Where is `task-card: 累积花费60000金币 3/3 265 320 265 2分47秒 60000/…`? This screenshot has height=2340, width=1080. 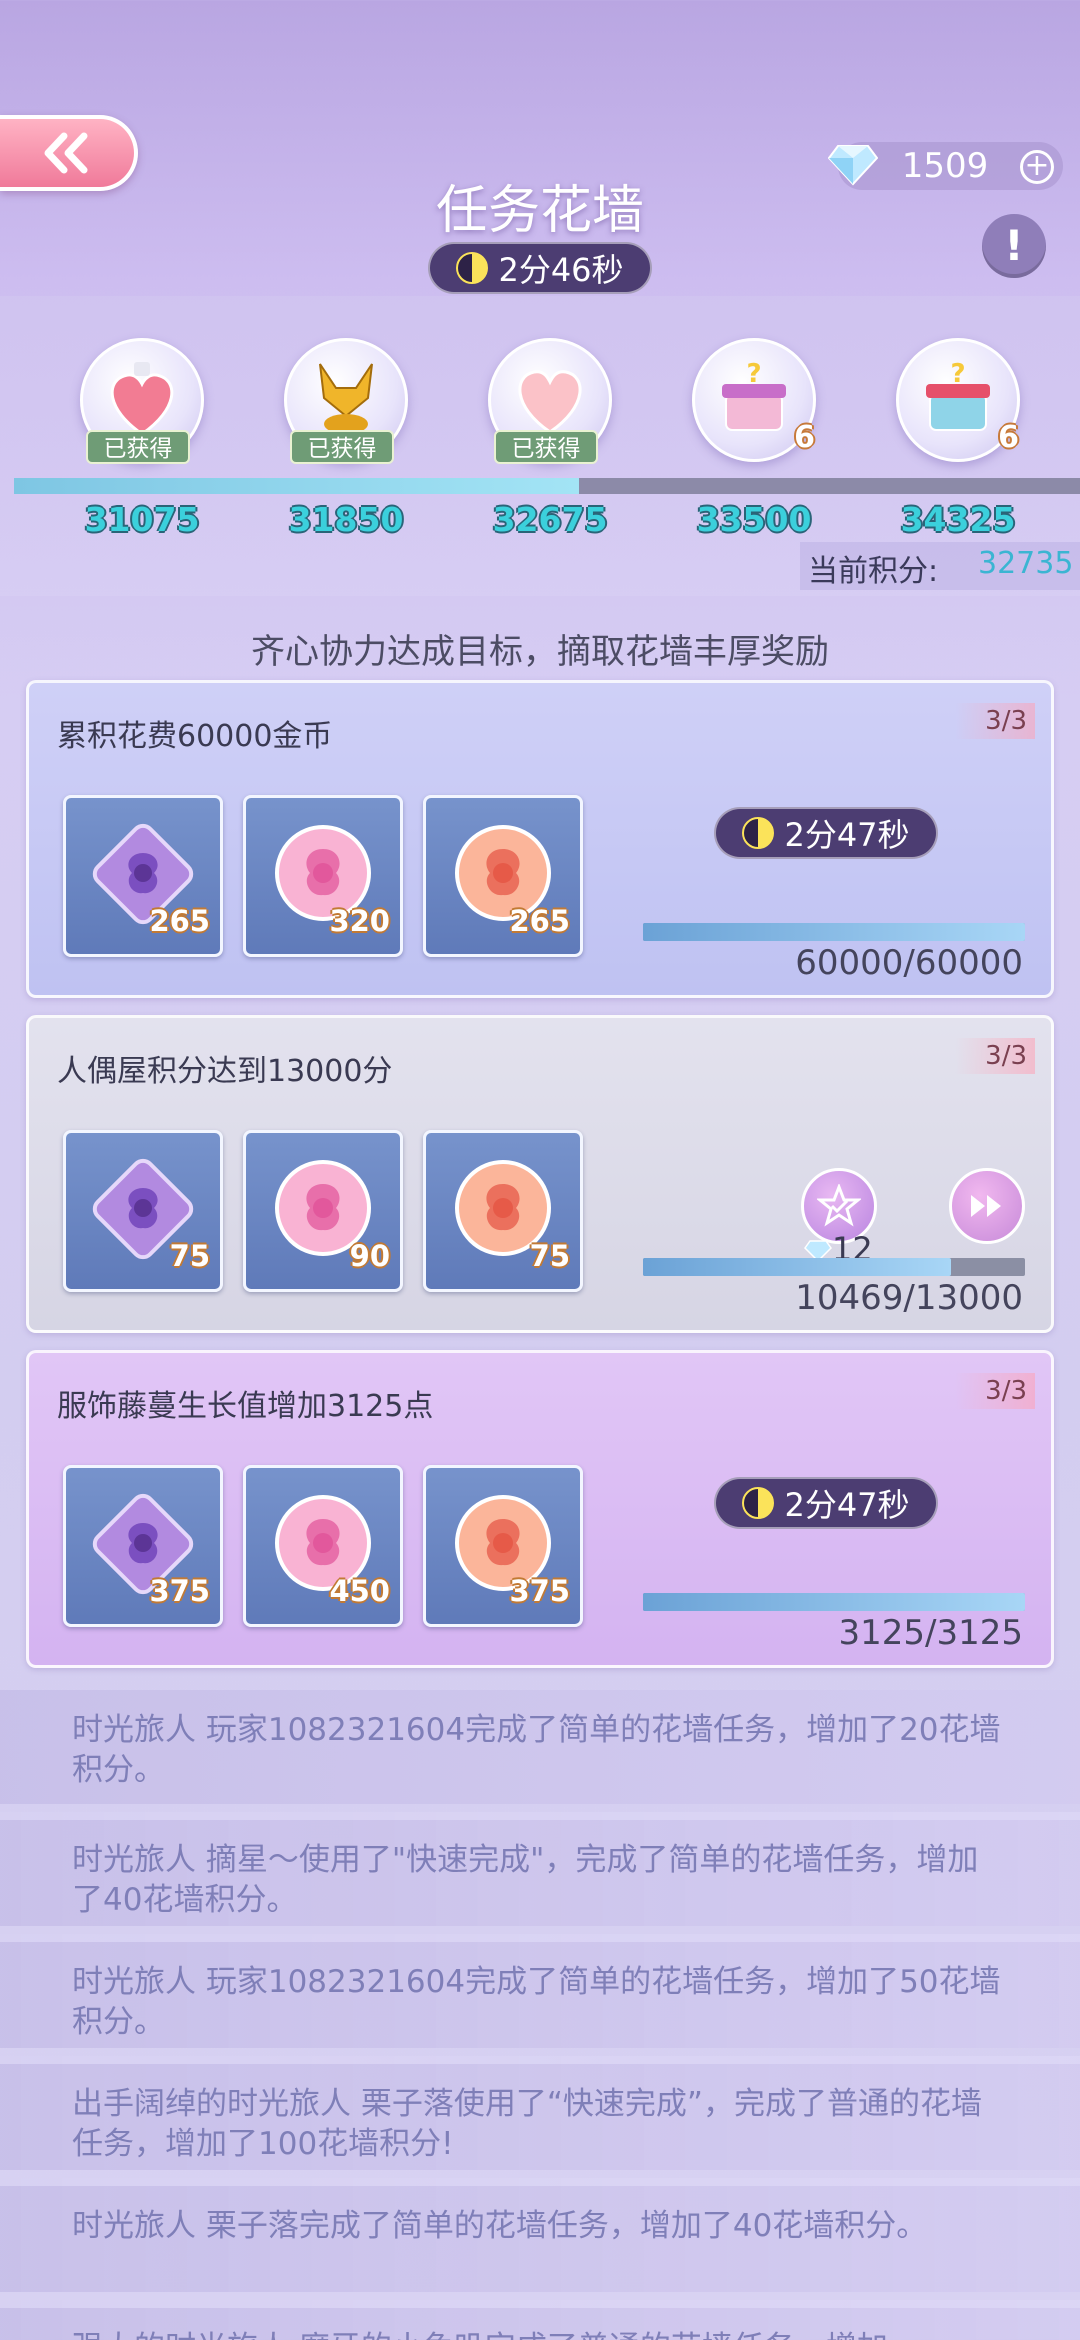 task-card: 累积花费60000金币 3/3 265 320 265 2分47秒 60000/… is located at coordinates (540, 839).